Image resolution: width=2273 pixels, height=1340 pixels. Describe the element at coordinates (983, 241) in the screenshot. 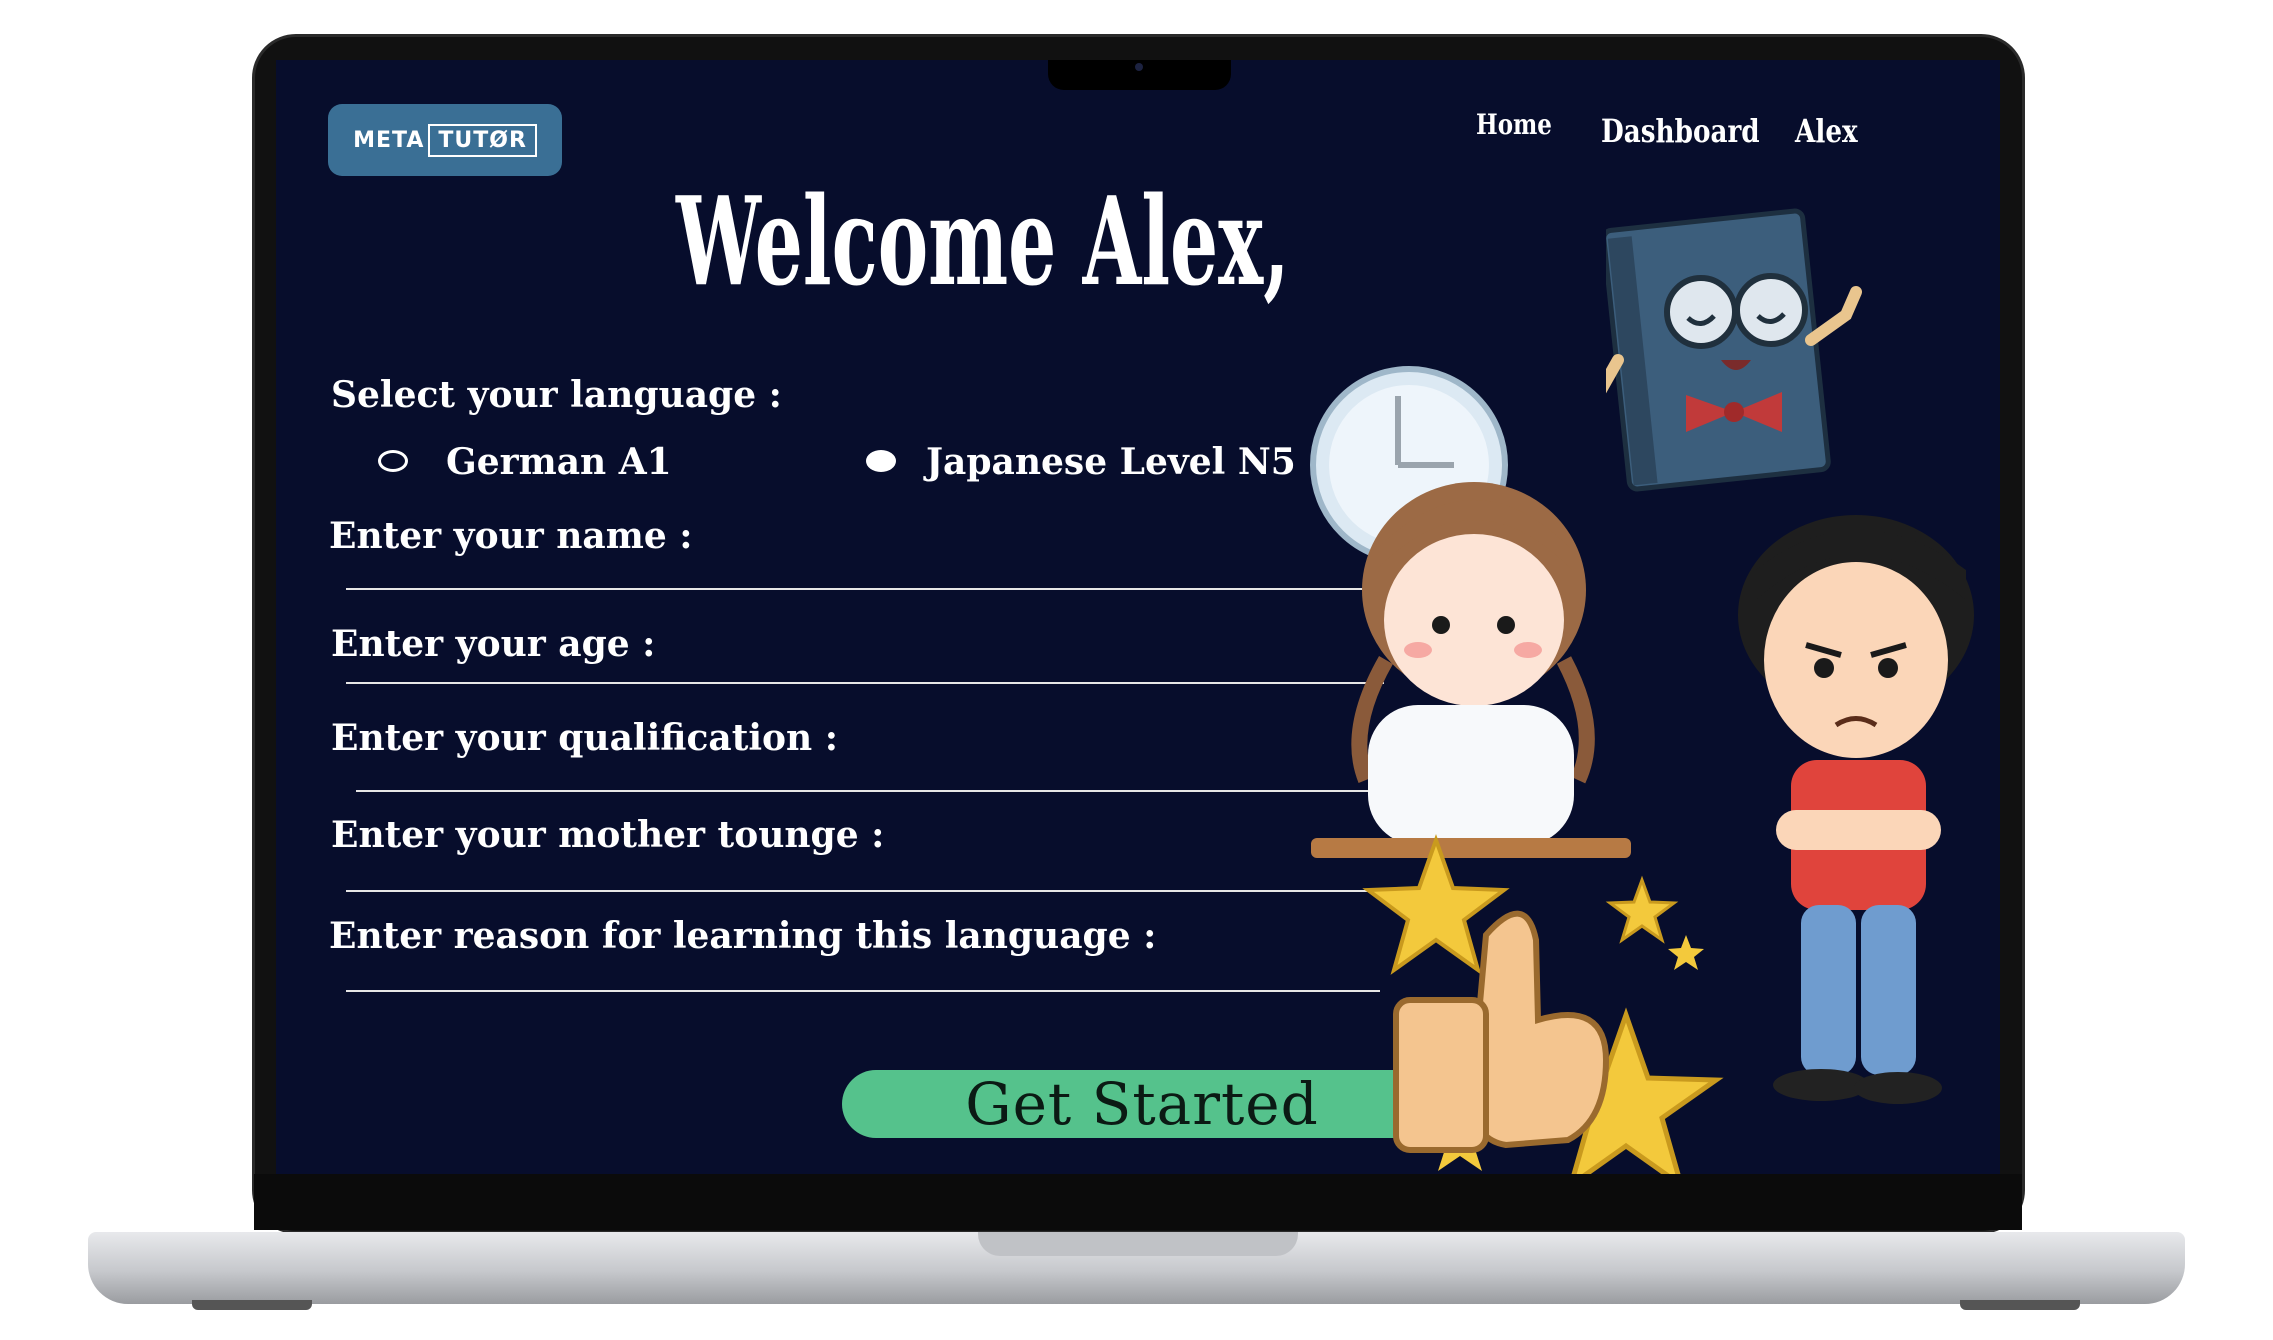

I see `page-title: Welcome Alex,` at that location.